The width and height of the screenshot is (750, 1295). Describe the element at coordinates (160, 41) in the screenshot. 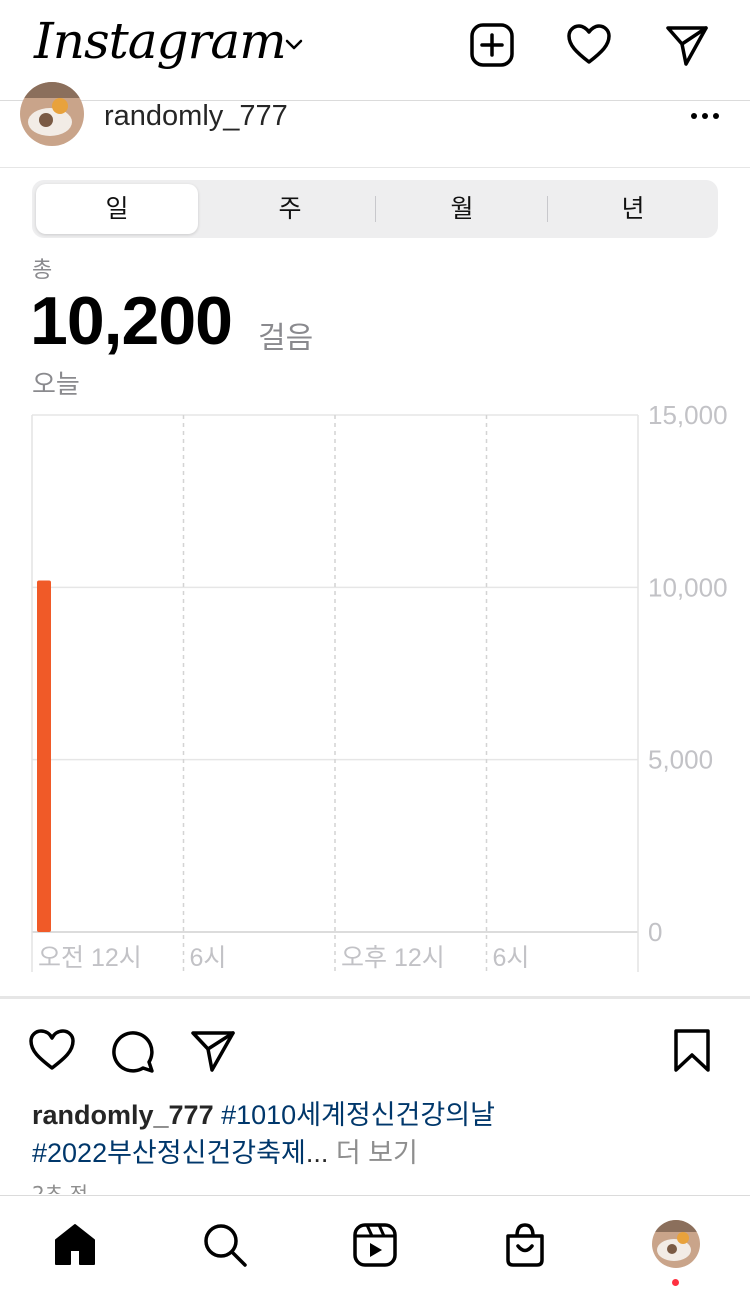

I see `instagram-logo: Instagram` at that location.